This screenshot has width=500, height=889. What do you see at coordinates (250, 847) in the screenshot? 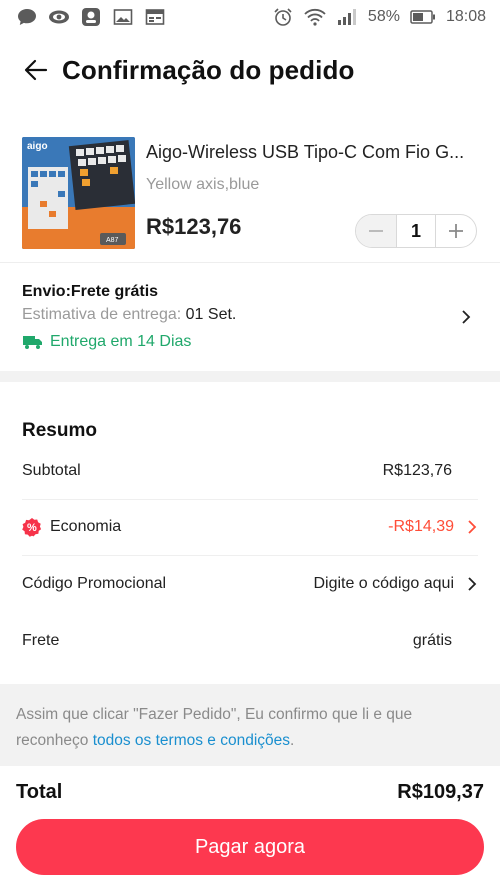
I see `pay-now-button: Pagar agora` at bounding box center [250, 847].